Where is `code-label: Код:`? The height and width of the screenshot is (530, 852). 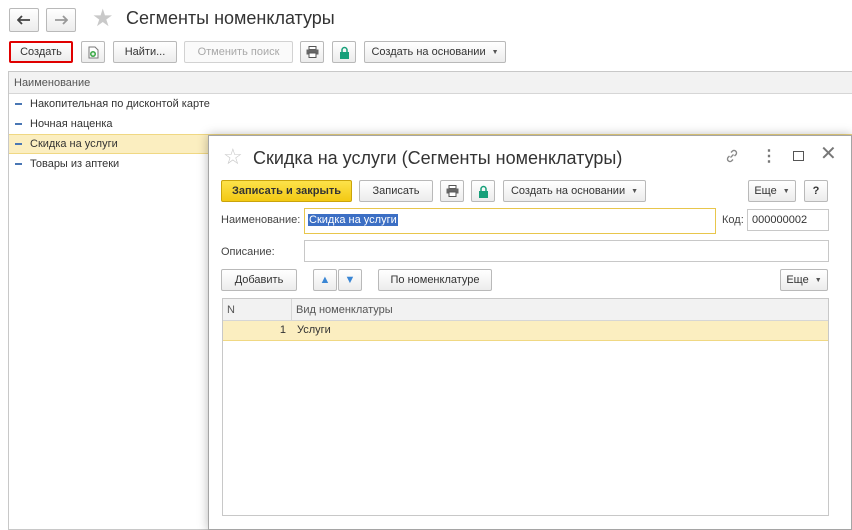 code-label: Код: is located at coordinates (733, 220).